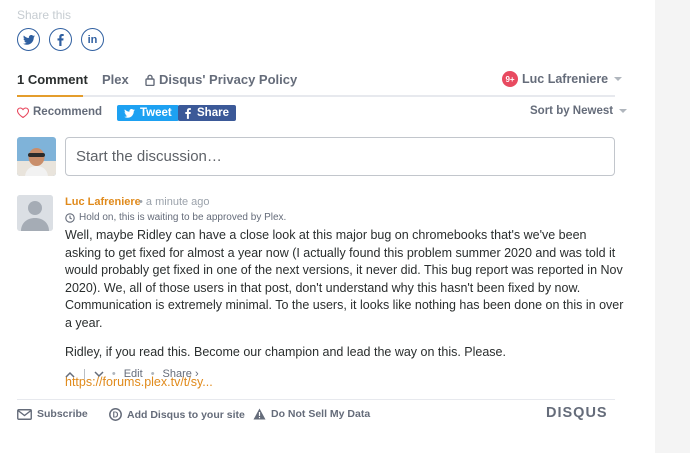 The width and height of the screenshot is (690, 453). What do you see at coordinates (316, 96) in the screenshot?
I see `tabs-divider` at bounding box center [316, 96].